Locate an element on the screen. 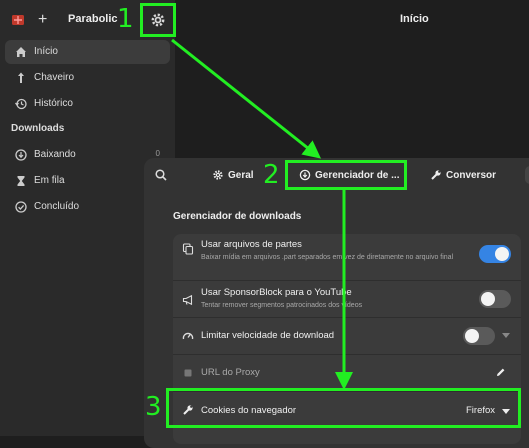  setting-title: Usar SponsorBlock para o YouTube is located at coordinates (276, 292).